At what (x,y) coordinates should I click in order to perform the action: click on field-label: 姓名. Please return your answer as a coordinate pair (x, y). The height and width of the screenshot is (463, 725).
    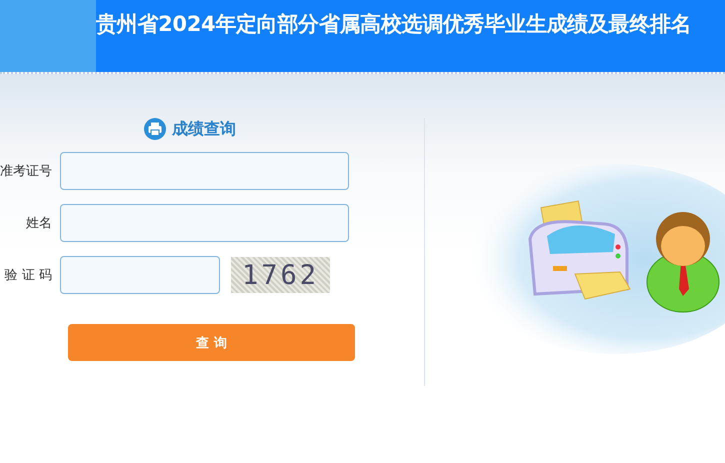
    Looking at the image, I should click on (39, 223).